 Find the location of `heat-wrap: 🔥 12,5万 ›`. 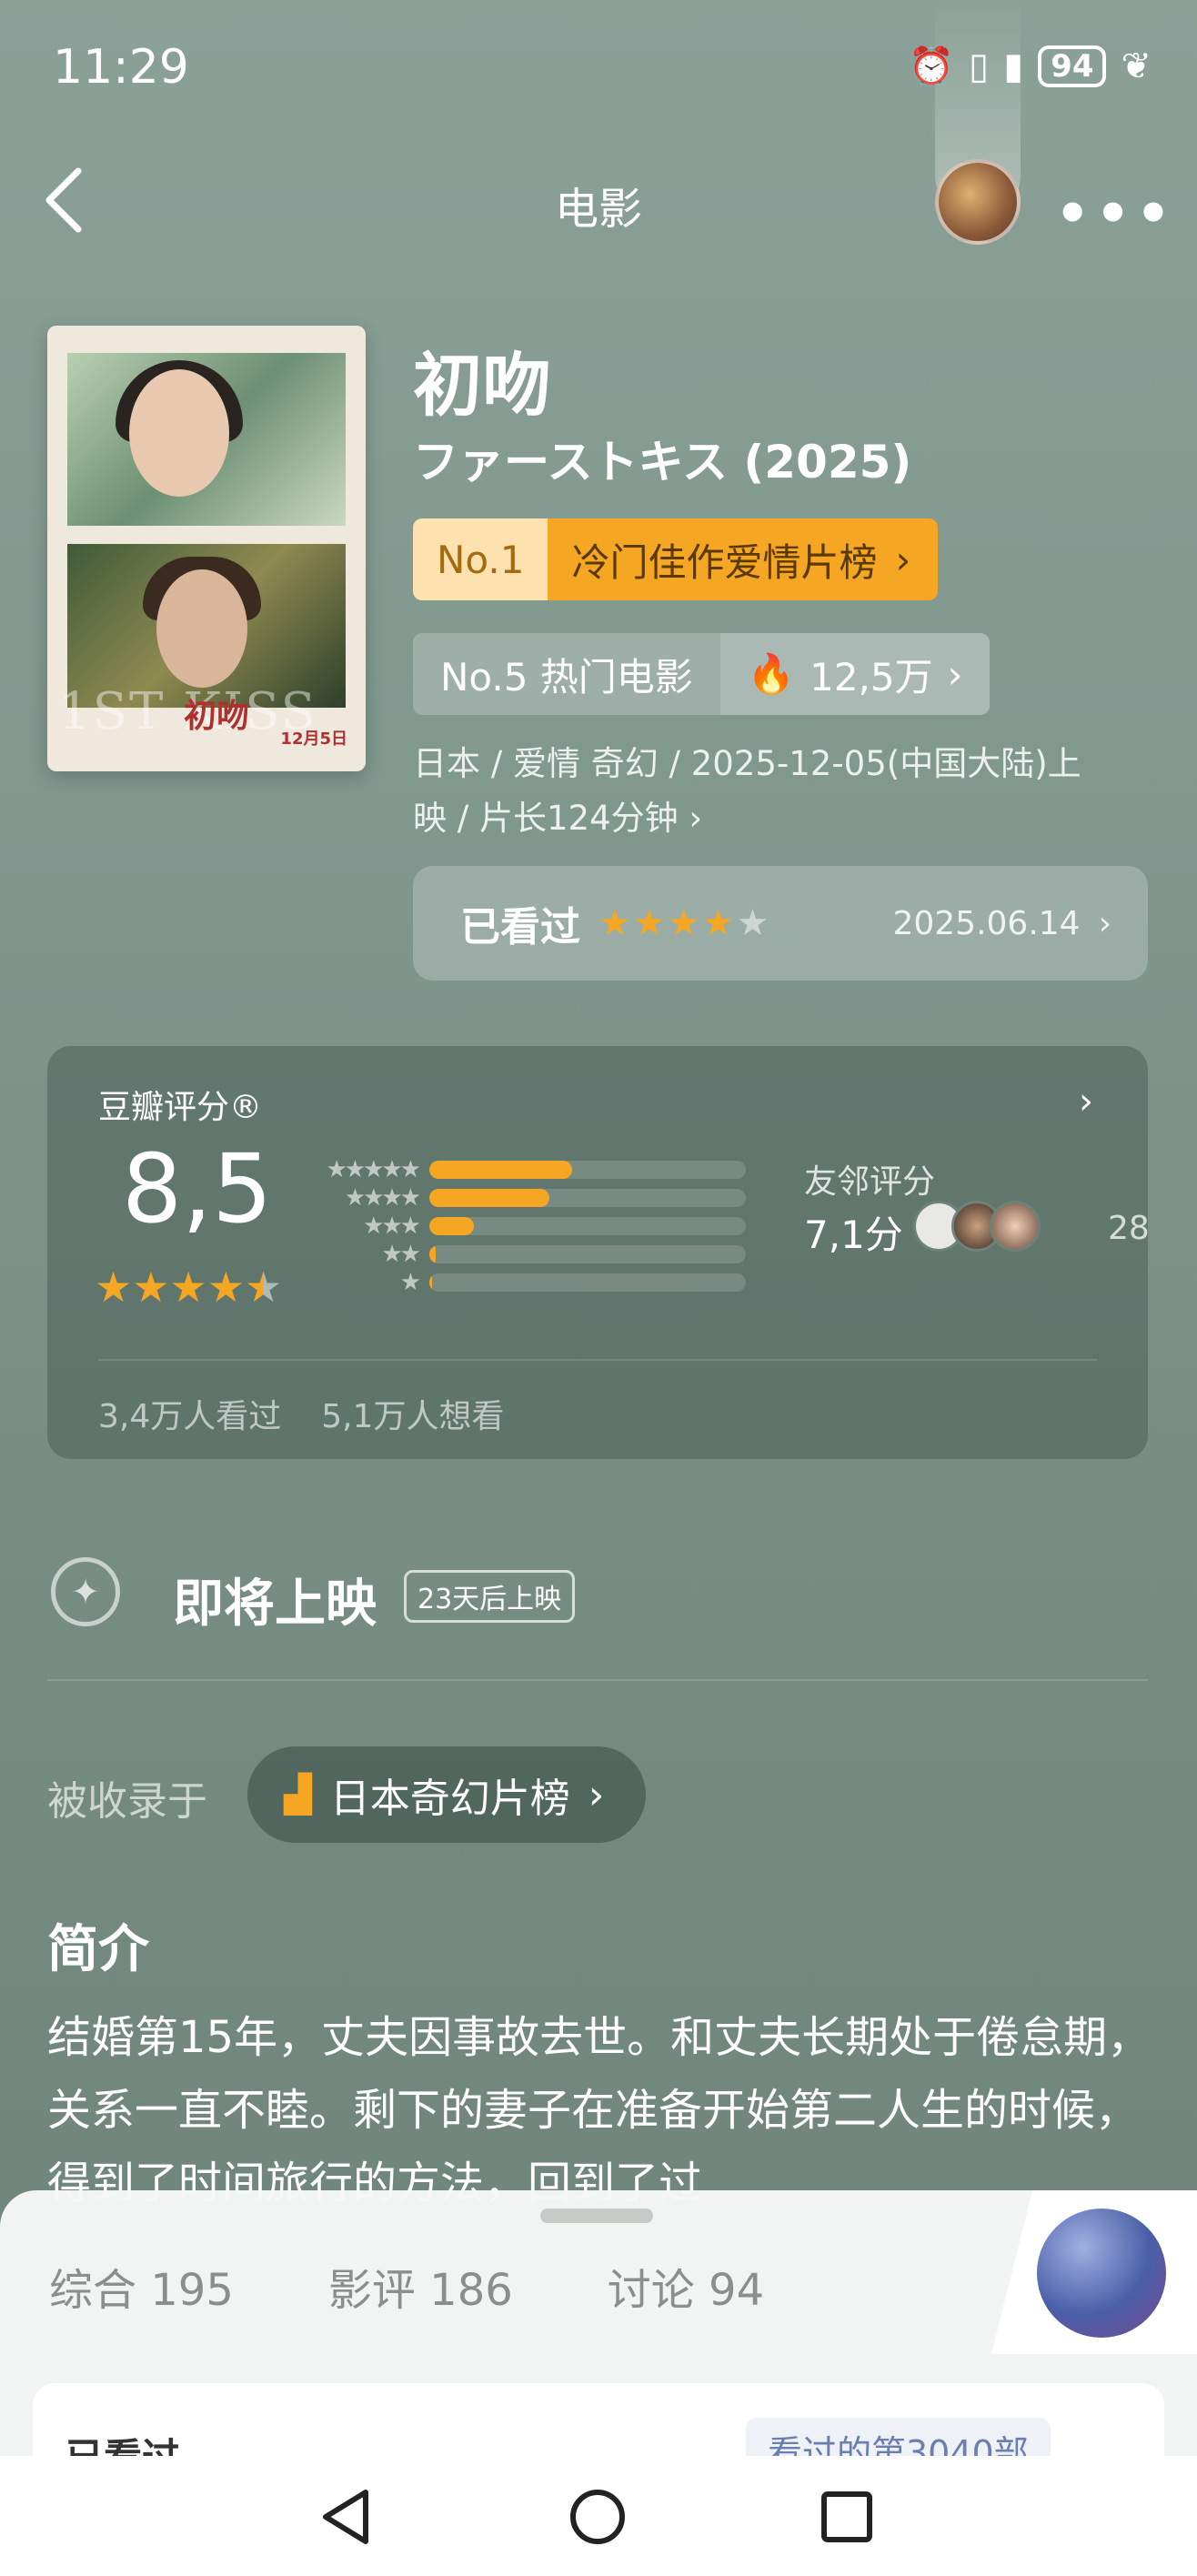

heat-wrap: 🔥 12,5万 › is located at coordinates (855, 674).